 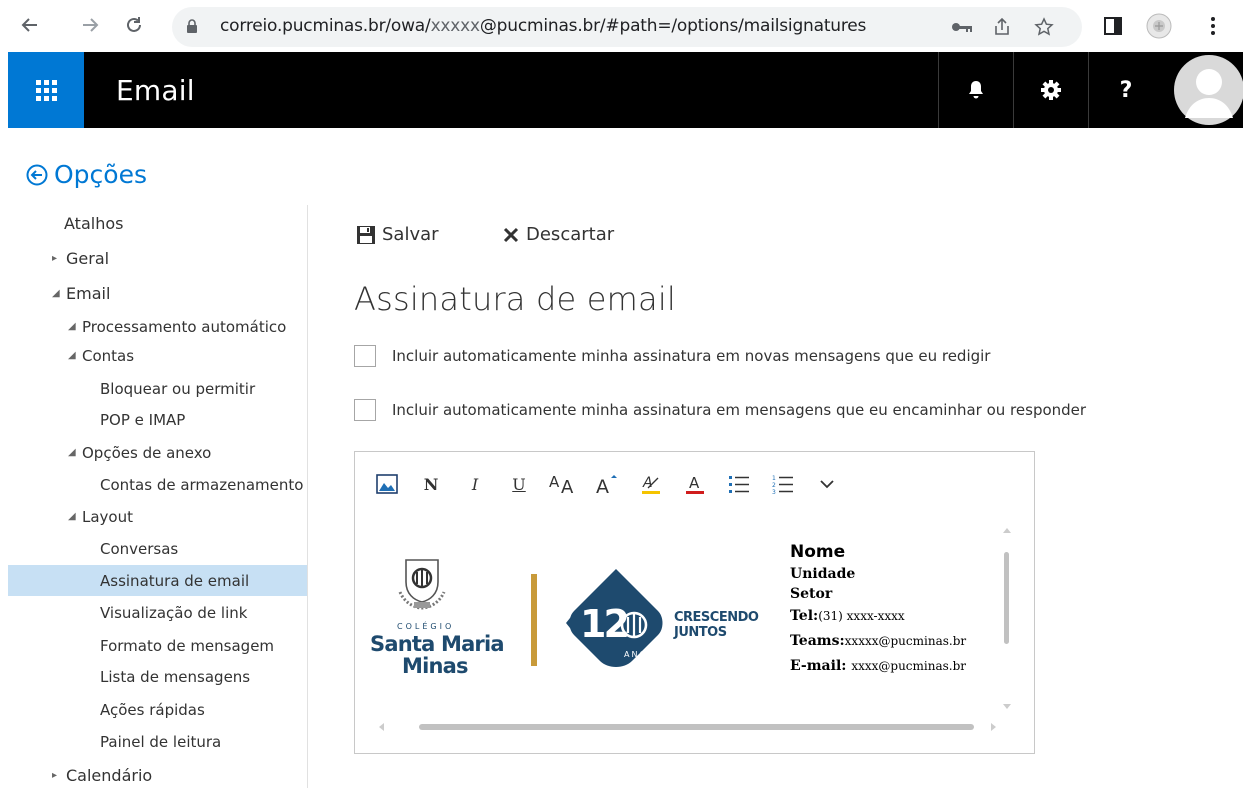 I want to click on nav-label: Lista de mensagens, so click(x=175, y=676).